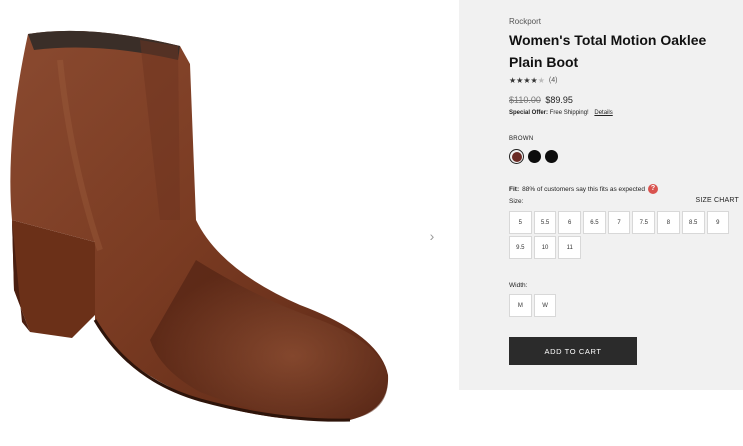  Describe the element at coordinates (516, 201) in the screenshot. I see `size-label: Size:` at that location.